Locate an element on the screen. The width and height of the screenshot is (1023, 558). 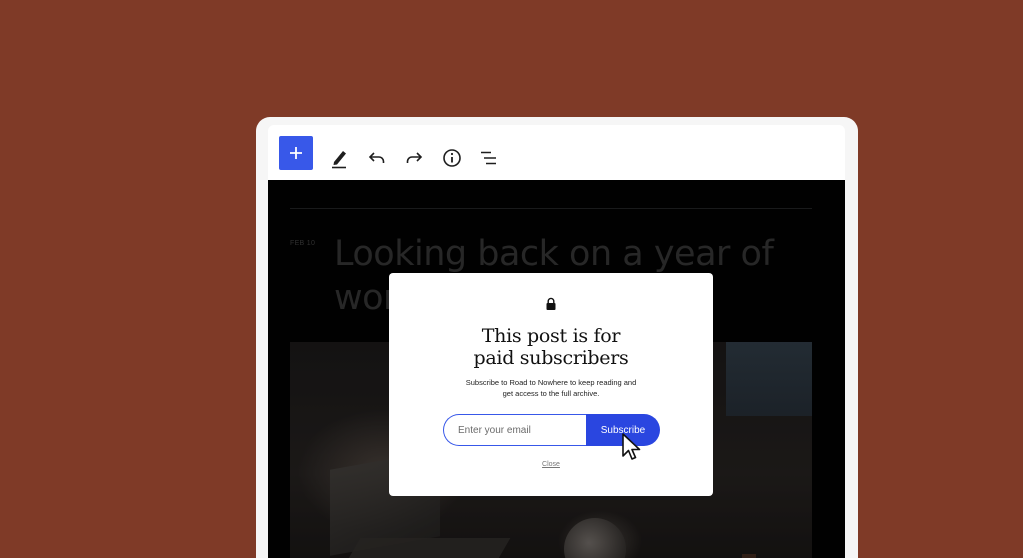
details-button is located at coordinates (452, 158).